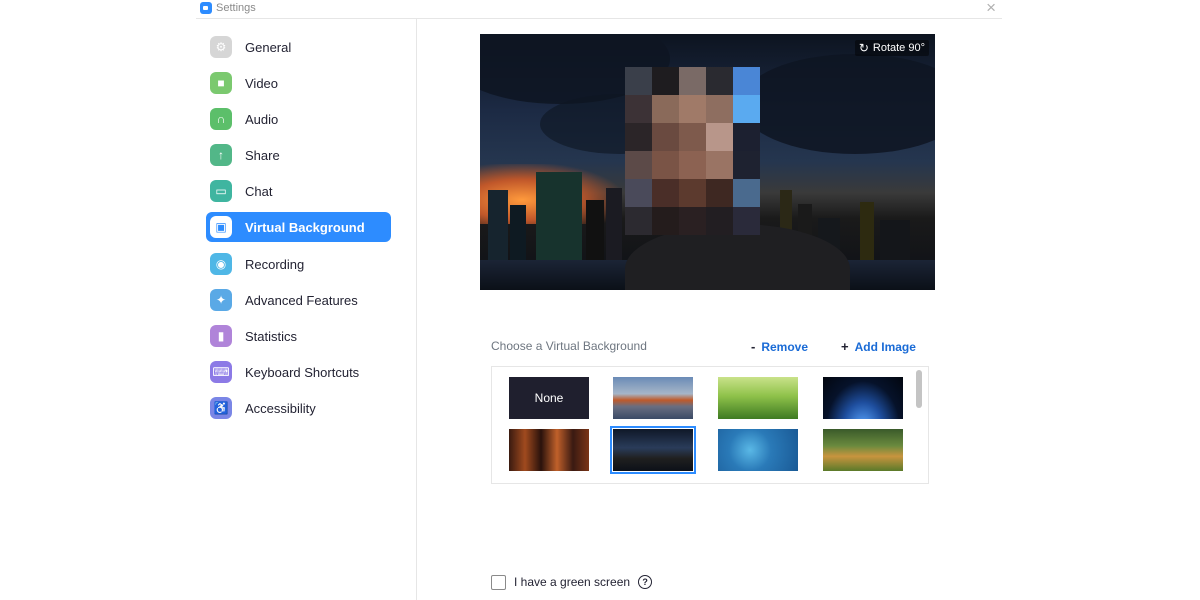 The image size is (1200, 600). What do you see at coordinates (275, 264) in the screenshot?
I see `sidebar-item-label: Recording` at bounding box center [275, 264].